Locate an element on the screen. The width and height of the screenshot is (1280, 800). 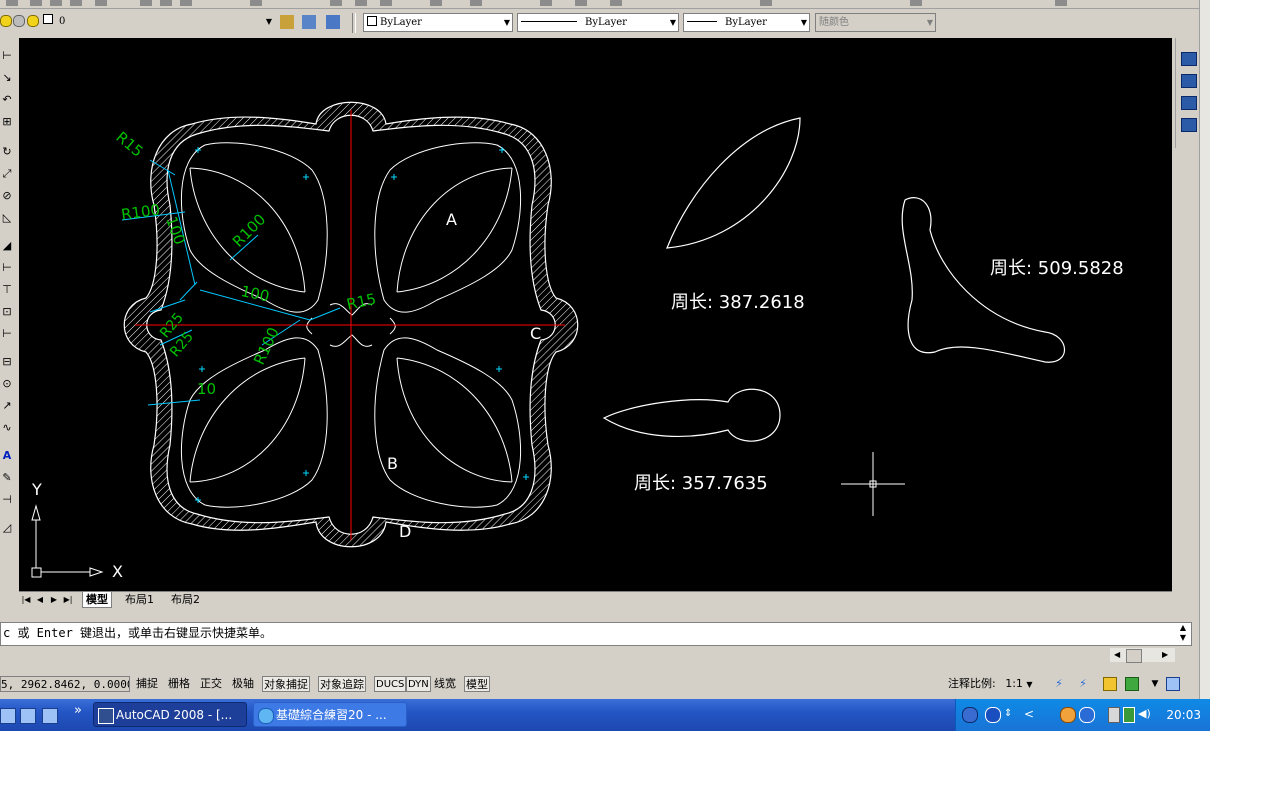
bring-to-front-icon is located at coordinates (1189, 59).